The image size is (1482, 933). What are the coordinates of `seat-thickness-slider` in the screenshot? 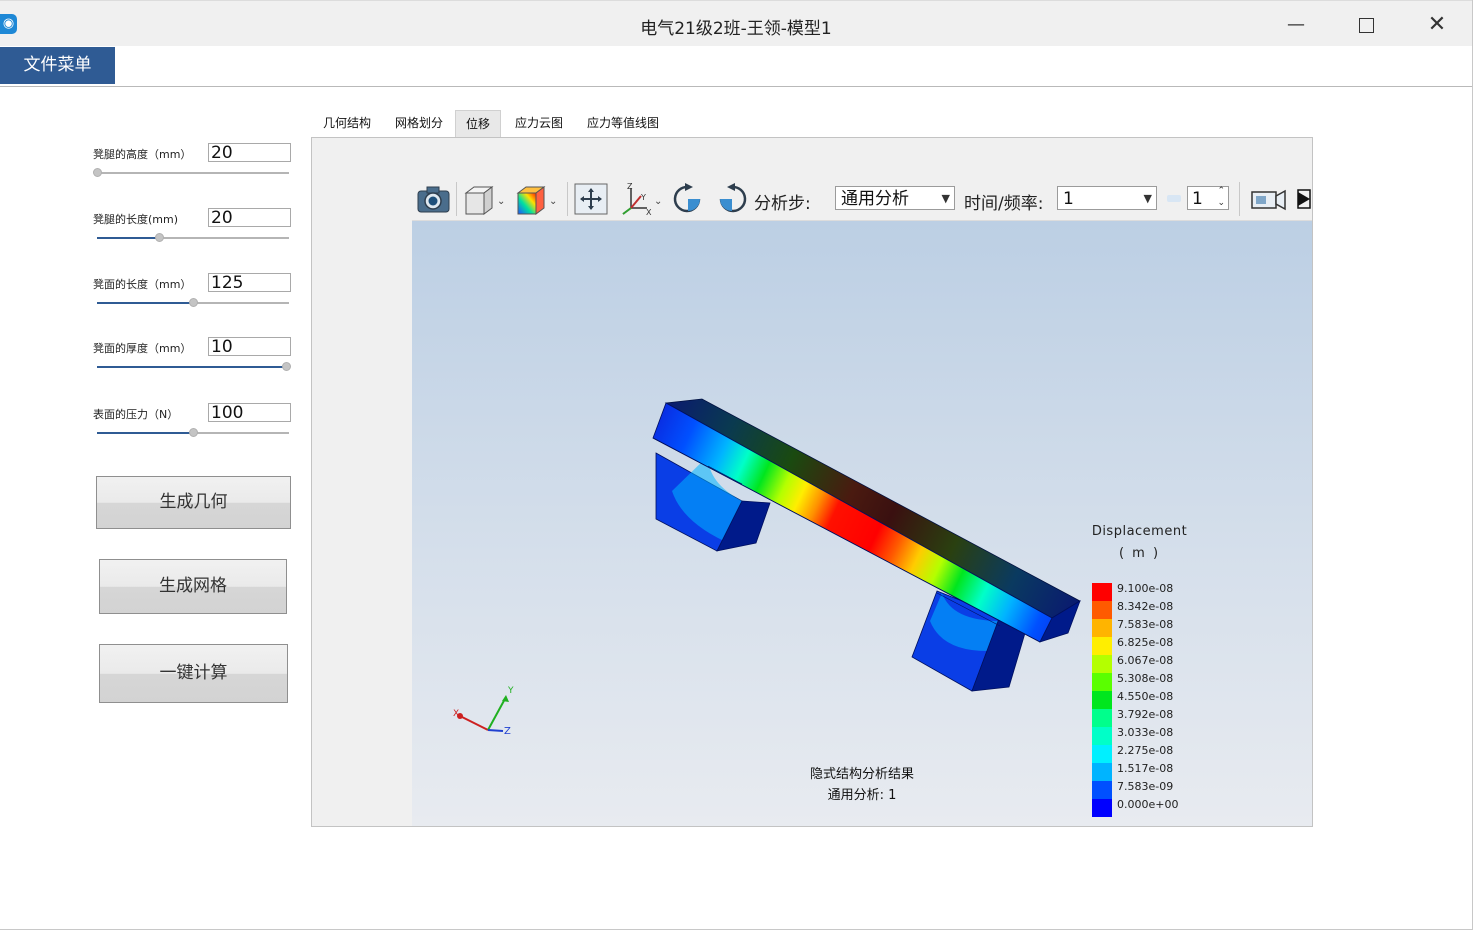 It's located at (194, 366).